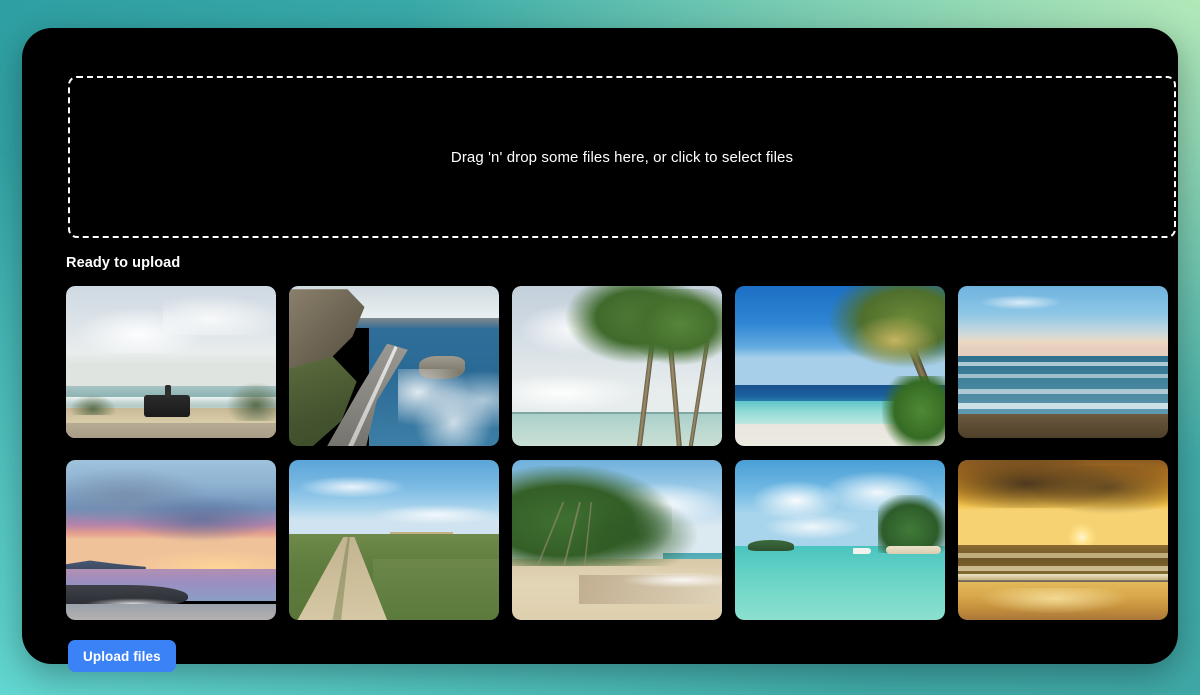 The height and width of the screenshot is (695, 1200). I want to click on thumbnail-item-jungle-palms-beach, so click(617, 540).